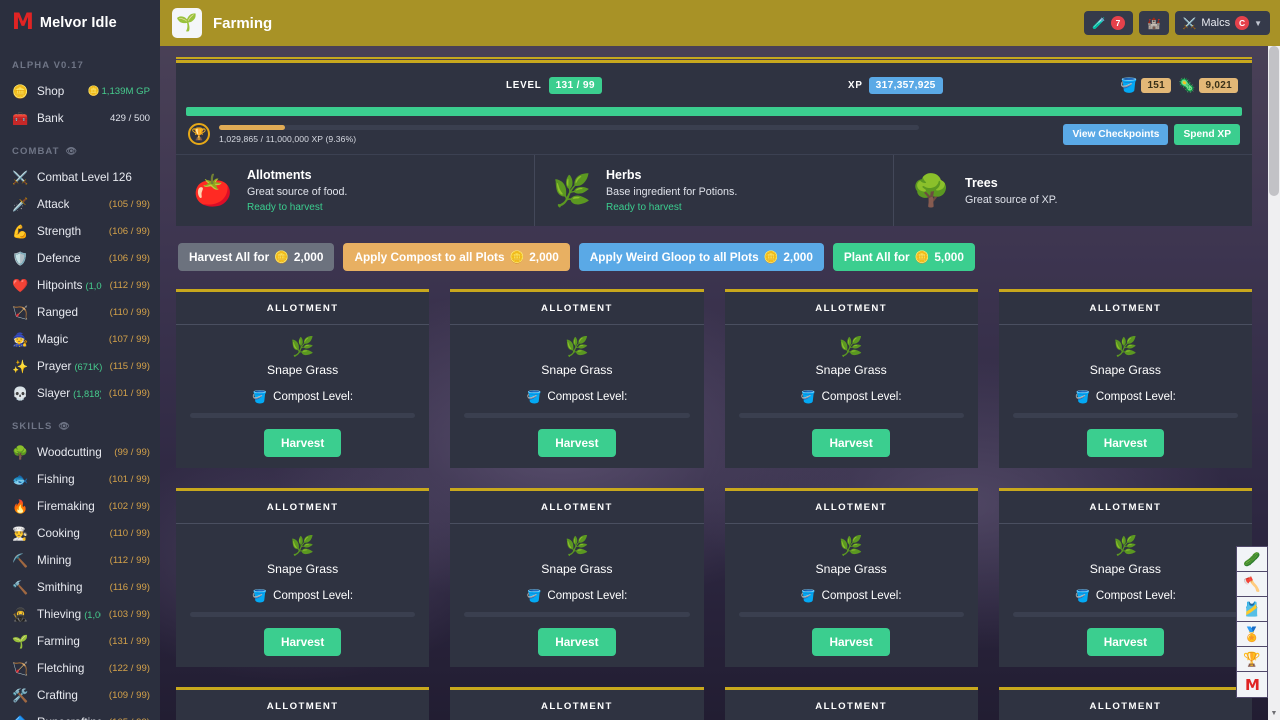 The width and height of the screenshot is (1280, 720). Describe the element at coordinates (119, 91) in the screenshot. I see `shop-gp-value: 🪙 1,139M GP` at that location.